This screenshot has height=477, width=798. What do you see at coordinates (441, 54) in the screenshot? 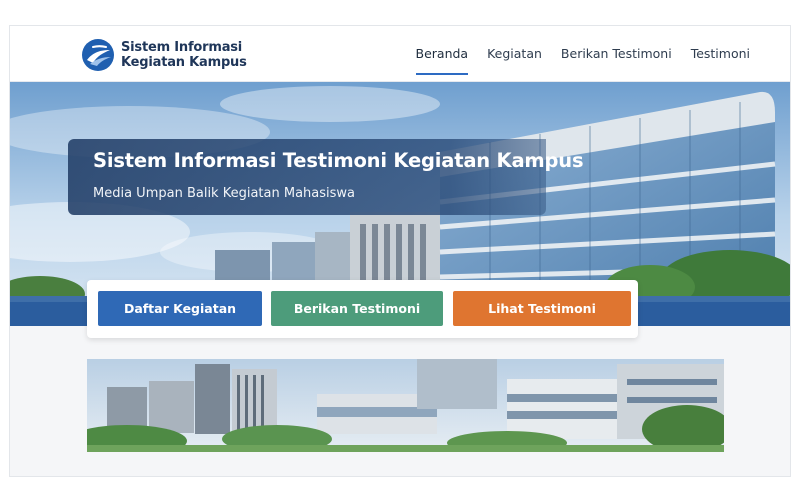
I see `nav-beranda: Beranda` at bounding box center [441, 54].